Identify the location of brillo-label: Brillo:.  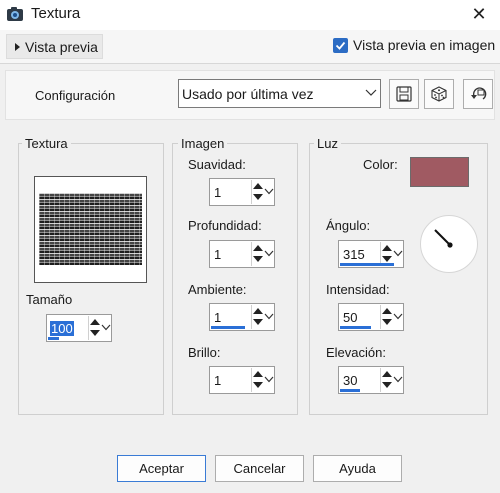
(204, 352).